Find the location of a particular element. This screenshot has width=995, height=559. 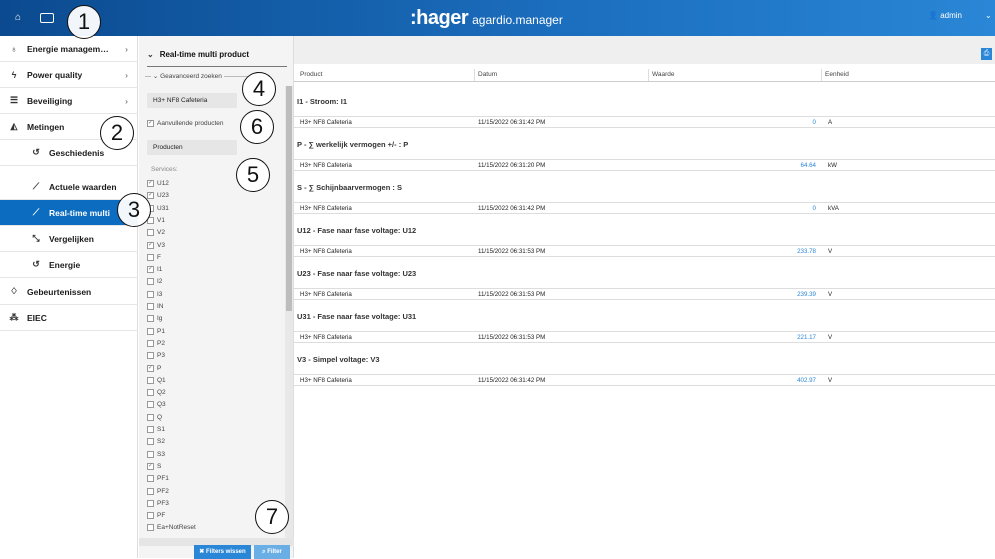

sidebar-item-eiec: ⁂ EIEC is located at coordinates (69, 318).